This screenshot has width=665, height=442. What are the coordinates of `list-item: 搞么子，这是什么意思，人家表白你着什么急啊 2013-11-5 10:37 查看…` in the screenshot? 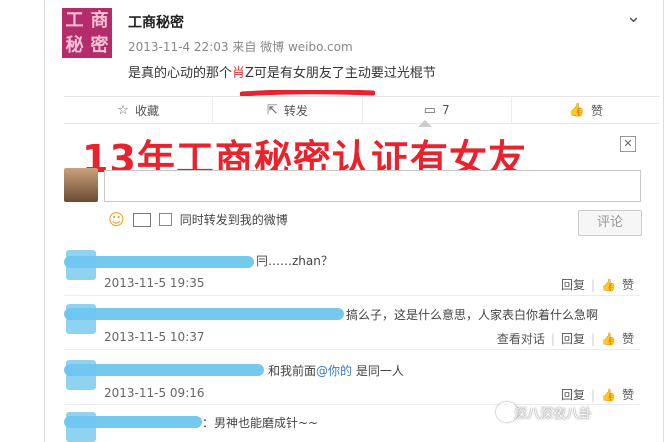 It's located at (352, 324).